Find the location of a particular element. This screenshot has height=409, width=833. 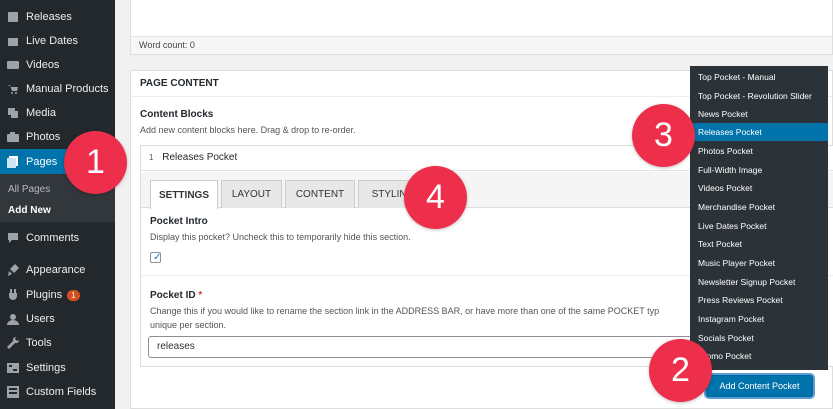

dropdown-item: Top Pocket - Manual is located at coordinates (759, 77).